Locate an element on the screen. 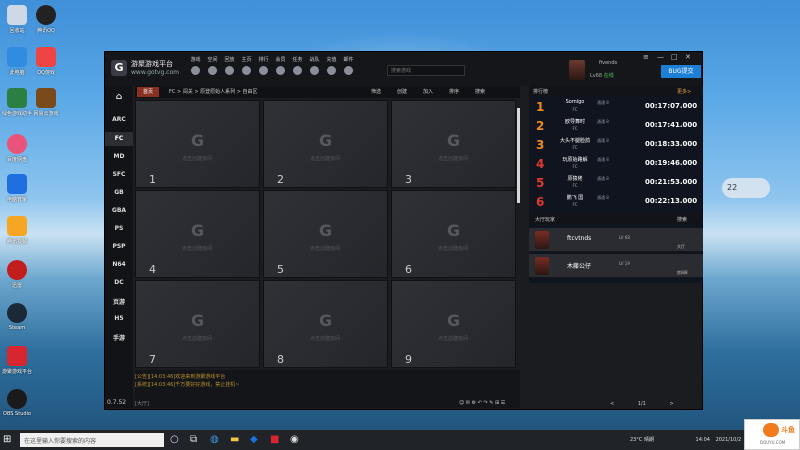 The image size is (800, 450). sidebar-item-arc: ARC is located at coordinates (119, 119).